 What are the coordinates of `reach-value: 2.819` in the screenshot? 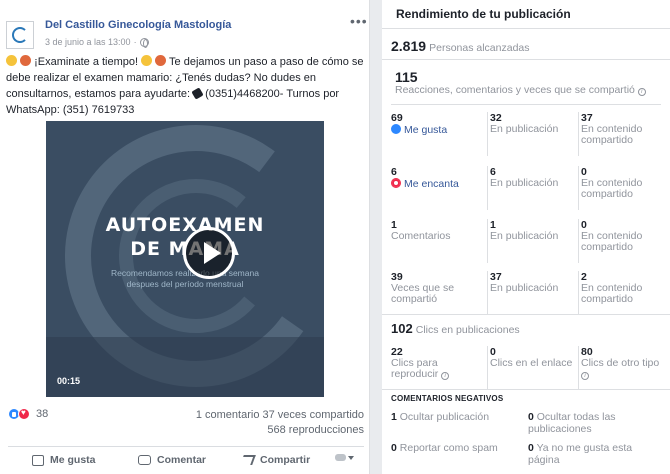 It's located at (409, 46).